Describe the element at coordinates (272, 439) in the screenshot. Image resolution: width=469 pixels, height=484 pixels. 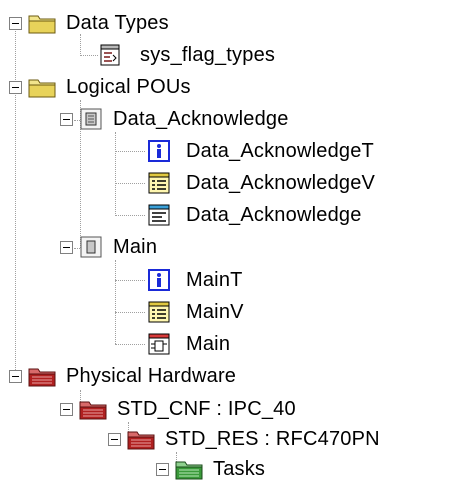
I see `tree-node-label: STD_RES : RFC470PN` at that location.